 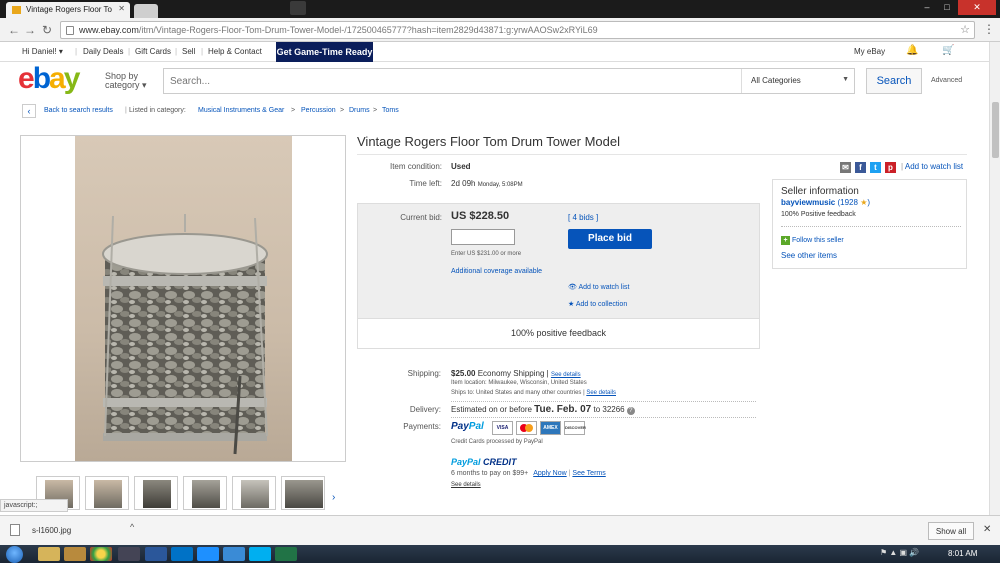 What do you see at coordinates (359, 110) in the screenshot?
I see `crumb-drums: Drums` at bounding box center [359, 110].